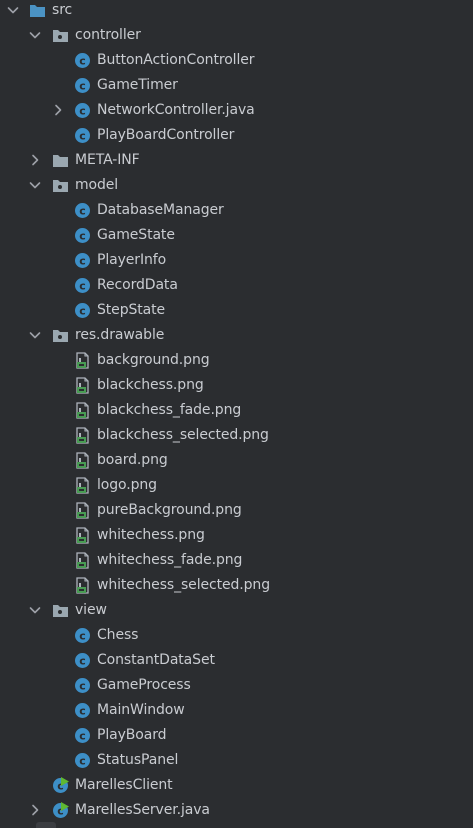  I want to click on tree-item-label: PlayerInfo, so click(132, 260).